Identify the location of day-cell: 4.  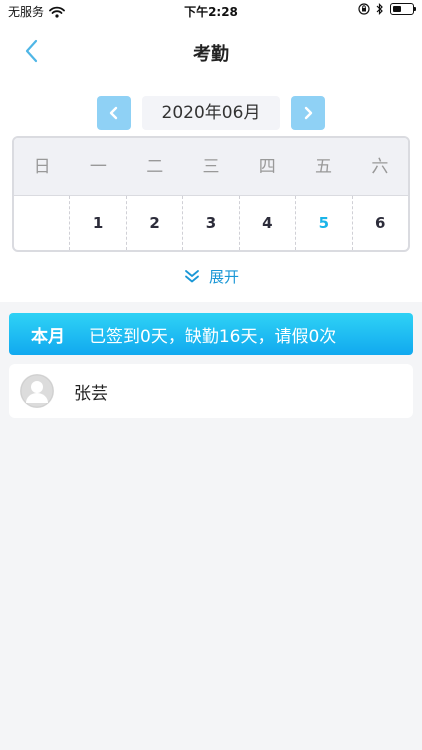
(266, 223).